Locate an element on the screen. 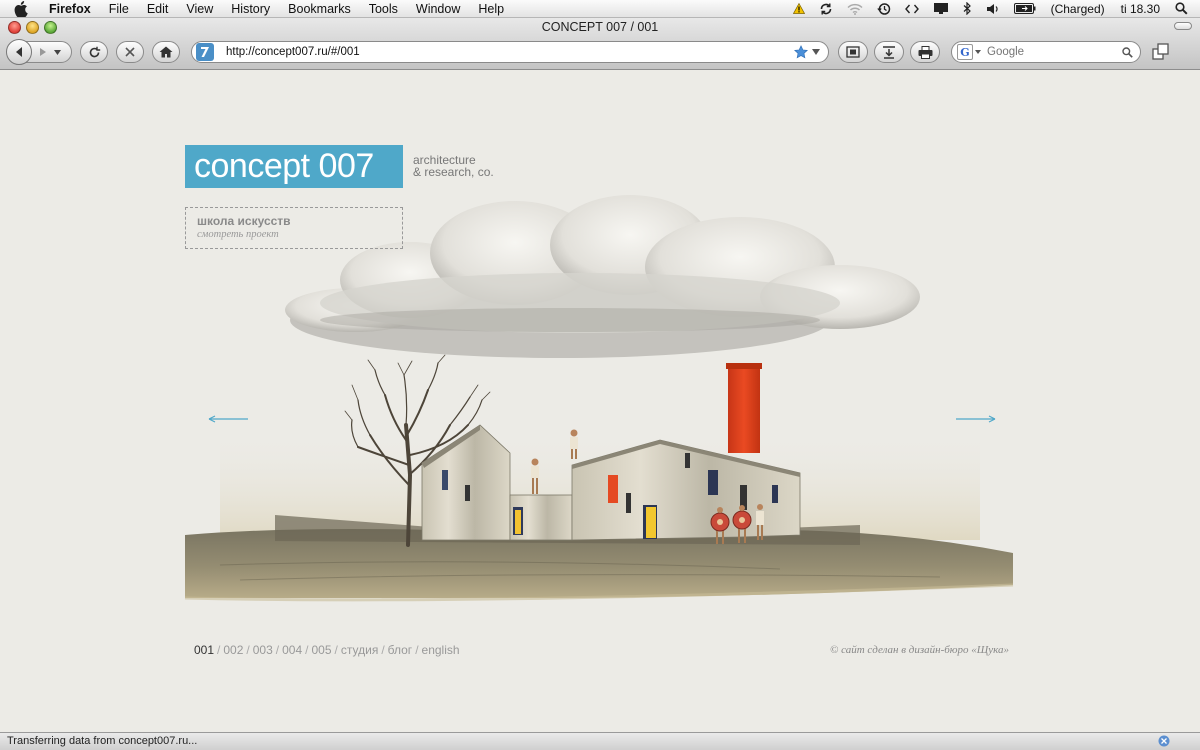  back-arrow-icon is located at coordinates (19, 52).